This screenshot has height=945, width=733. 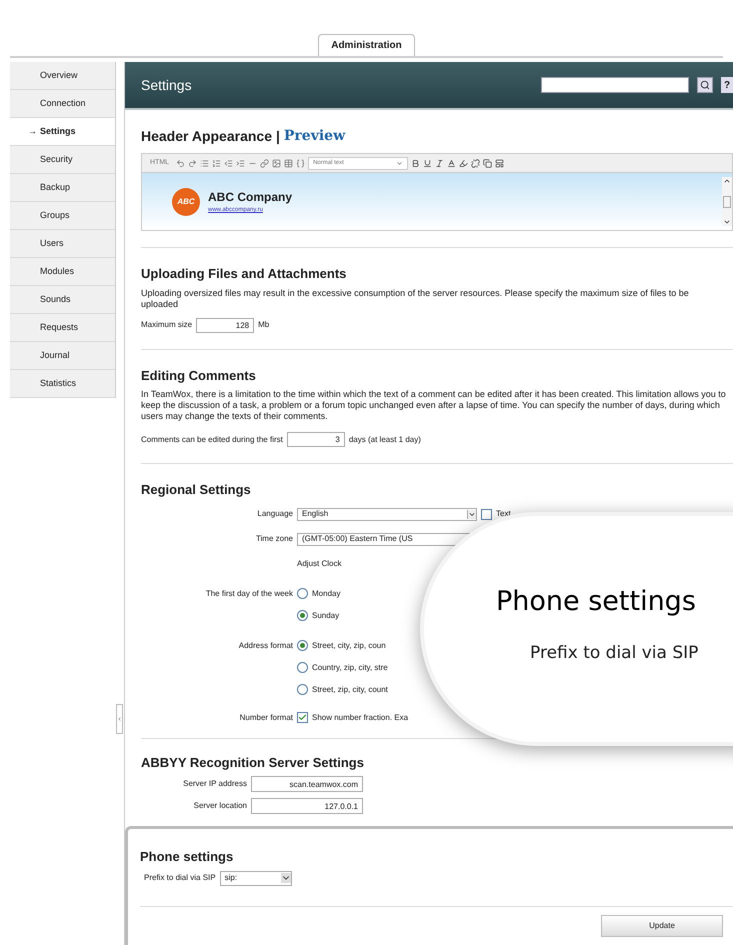 What do you see at coordinates (349, 646) in the screenshot?
I see `option-label: Street, city, zip, coun` at bounding box center [349, 646].